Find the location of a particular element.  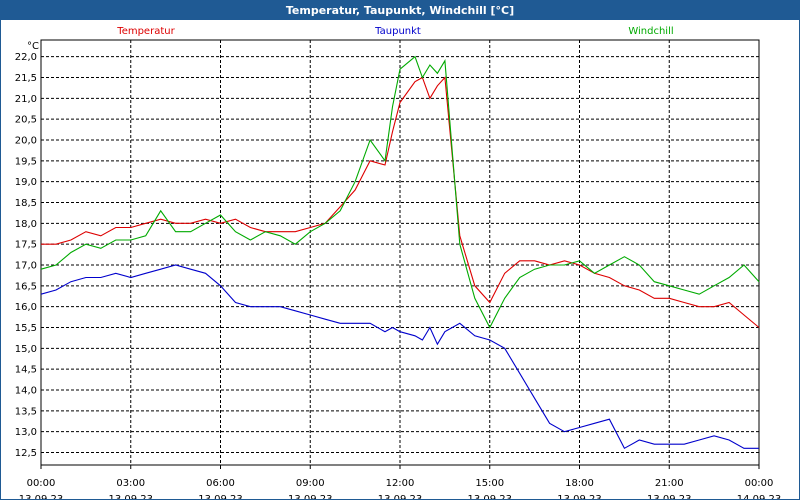

x-tick-time: 03:00 is located at coordinates (130, 483).